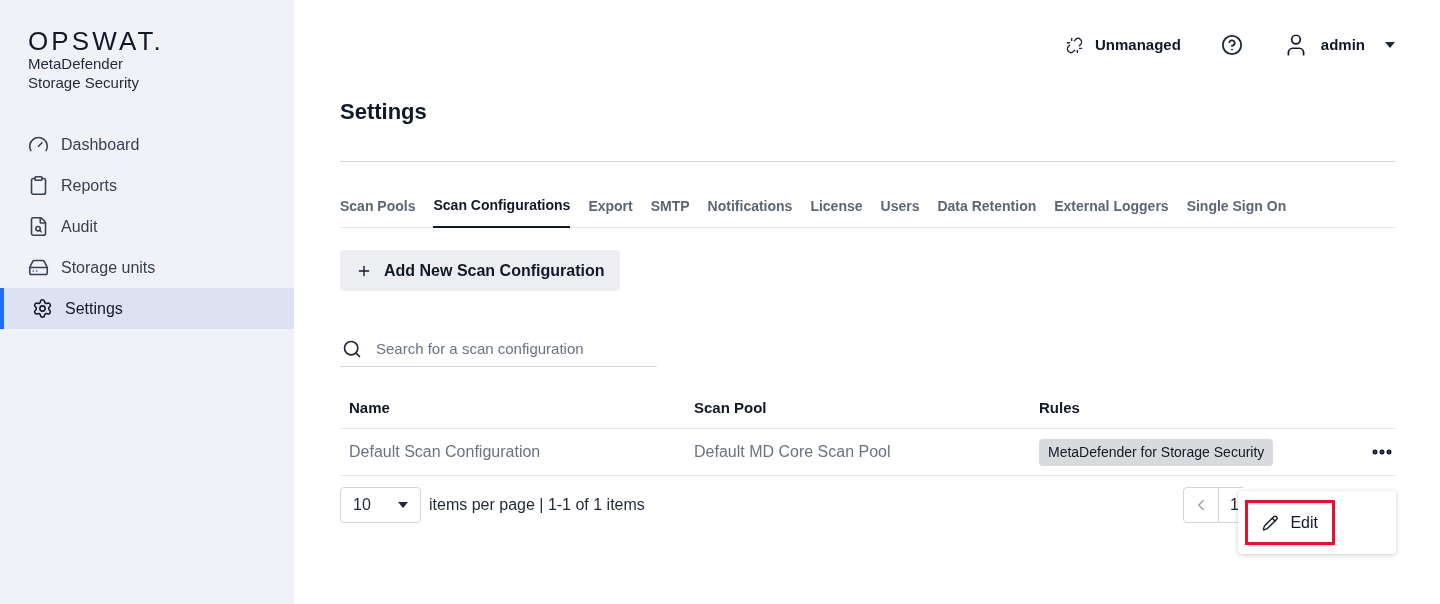  Describe the element at coordinates (480, 270) in the screenshot. I see `add-button: Add New Scan Configuration` at that location.